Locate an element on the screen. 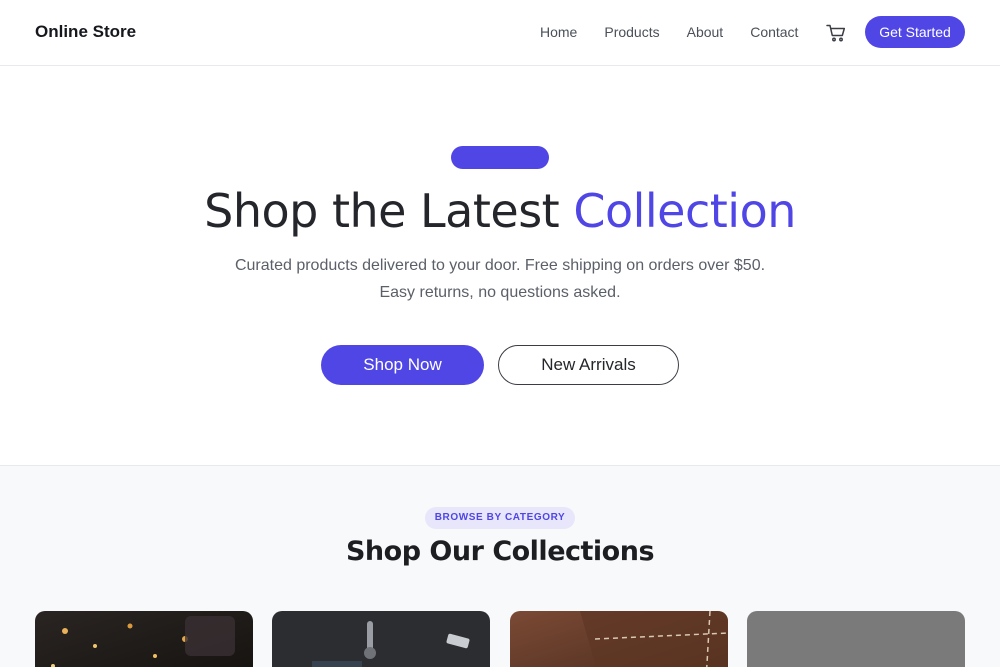 This screenshot has width=1000, height=667. nav-link-home: Home is located at coordinates (558, 32).